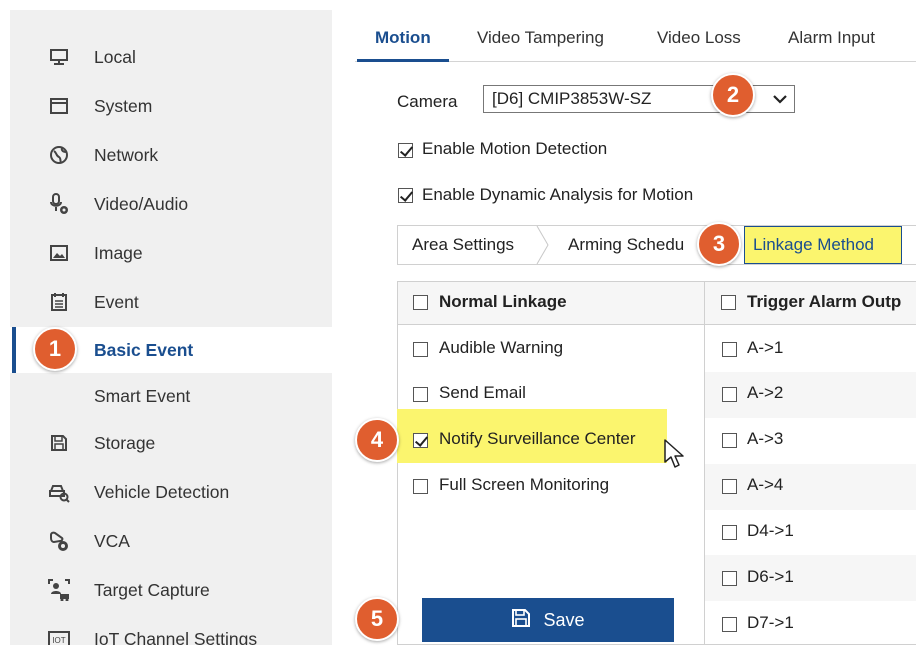  I want to click on sidebar-item-label: Smart Event, so click(142, 395).